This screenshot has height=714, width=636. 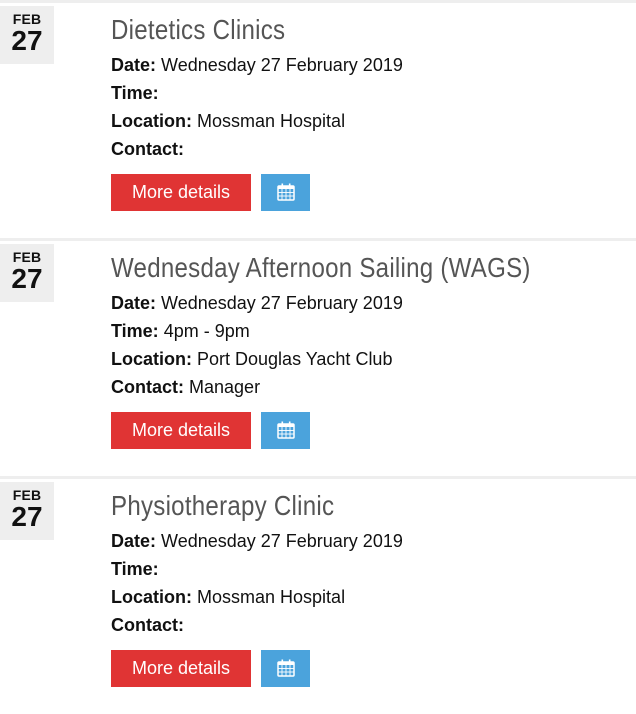 What do you see at coordinates (206, 331) in the screenshot?
I see `time-value: 4pm - 9pm` at bounding box center [206, 331].